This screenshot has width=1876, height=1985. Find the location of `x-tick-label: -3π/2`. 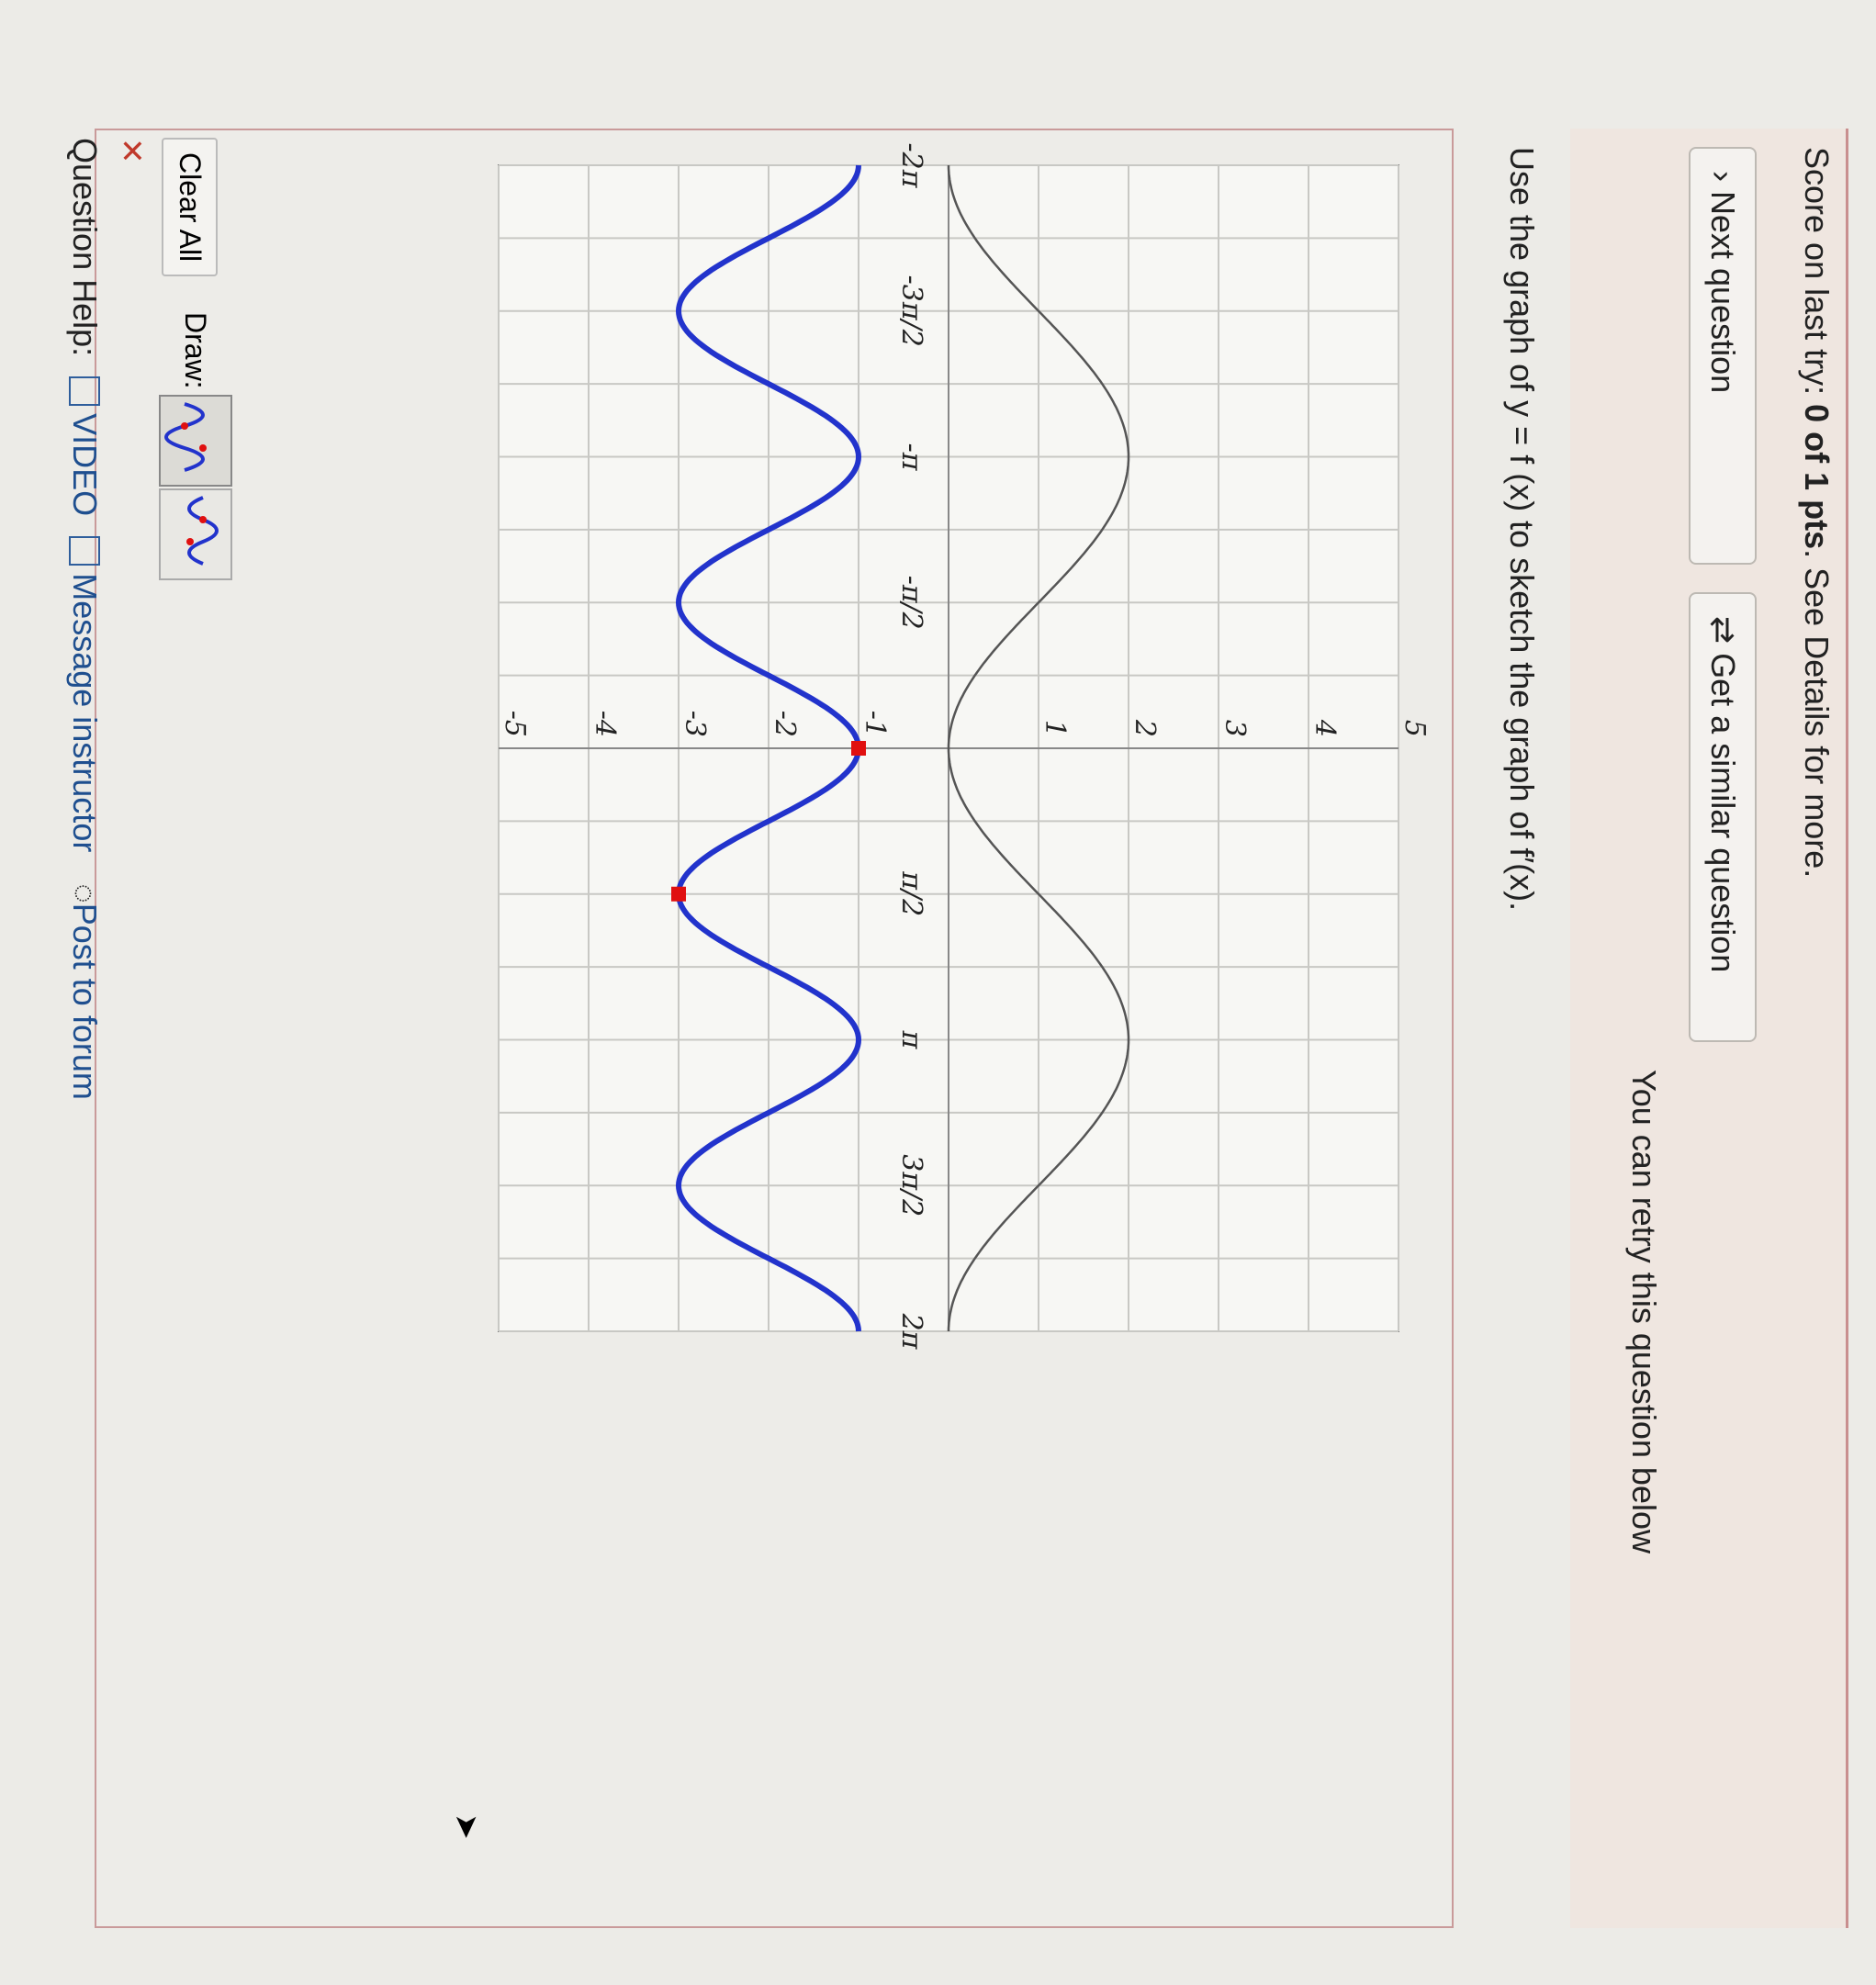

x-tick-label: -3π/2 is located at coordinates (911, 311).